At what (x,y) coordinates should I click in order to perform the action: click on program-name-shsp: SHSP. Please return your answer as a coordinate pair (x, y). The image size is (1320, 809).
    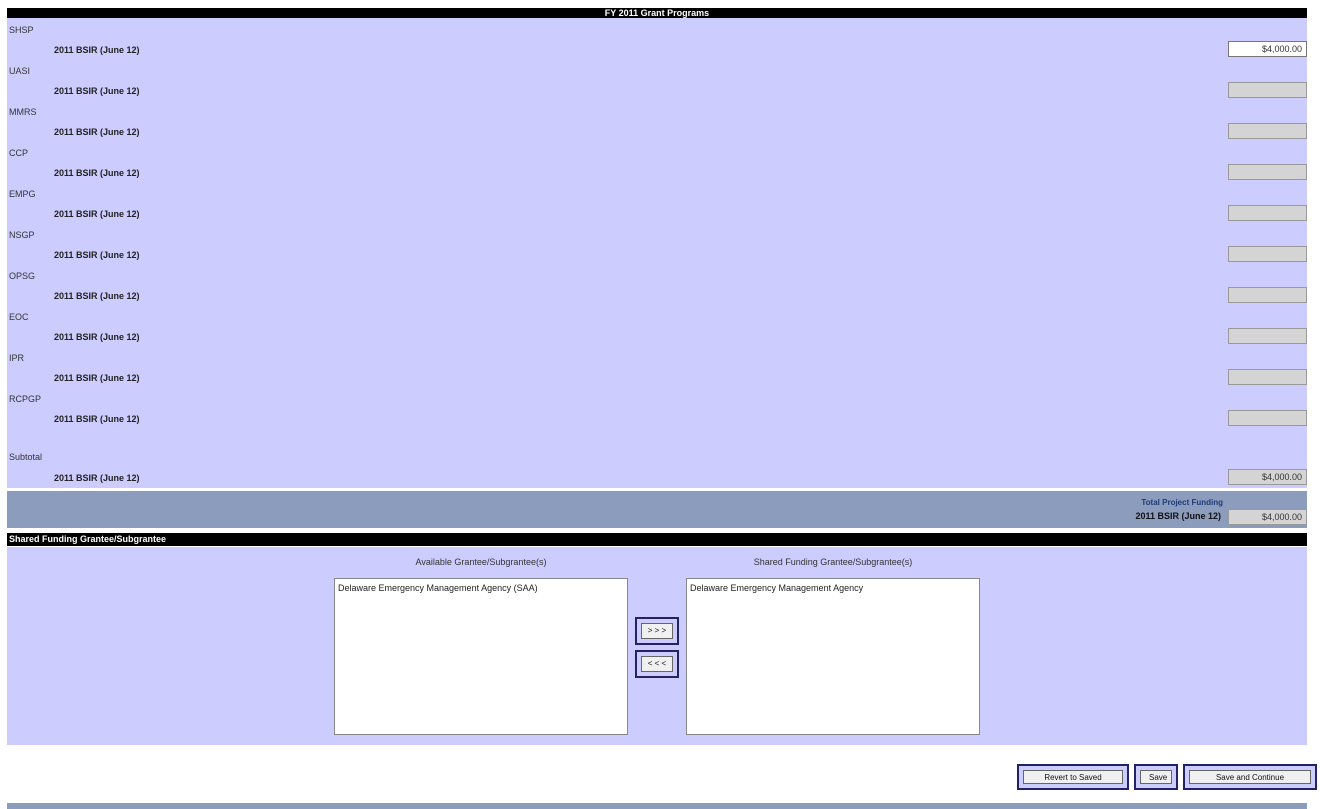
    Looking at the image, I should click on (21, 30).